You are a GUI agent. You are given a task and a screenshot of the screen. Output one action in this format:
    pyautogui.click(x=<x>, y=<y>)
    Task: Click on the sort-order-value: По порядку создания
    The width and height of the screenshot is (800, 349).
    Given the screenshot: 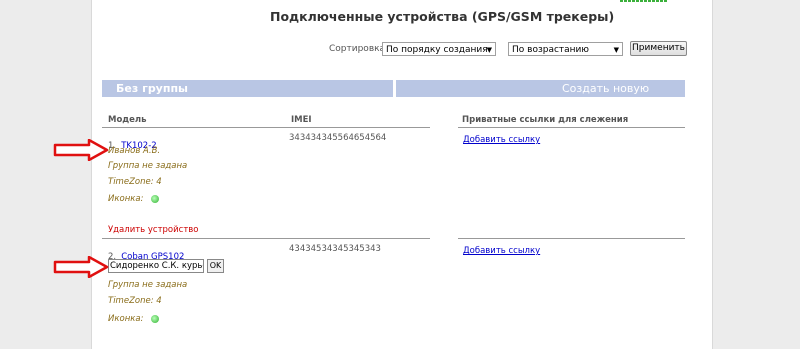 What is the action you would take?
    pyautogui.click(x=437, y=50)
    